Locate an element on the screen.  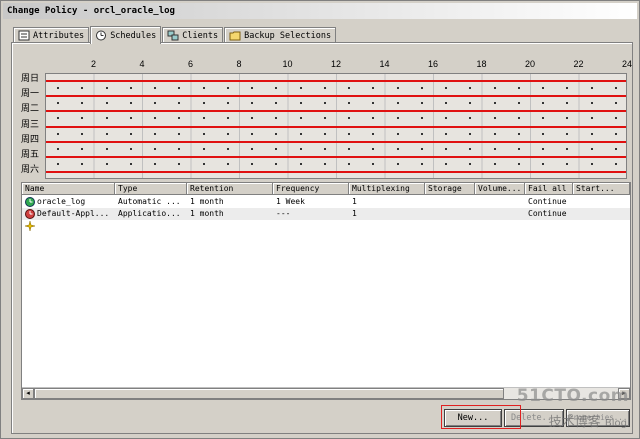
hour-label: 14 is located at coordinates (384, 64).